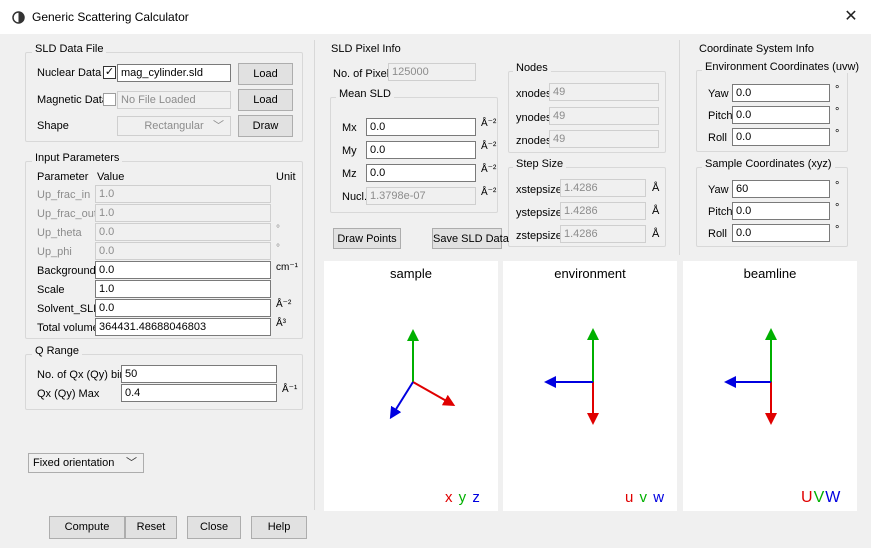  I want to click on col-unit-header: Unit, so click(286, 177).